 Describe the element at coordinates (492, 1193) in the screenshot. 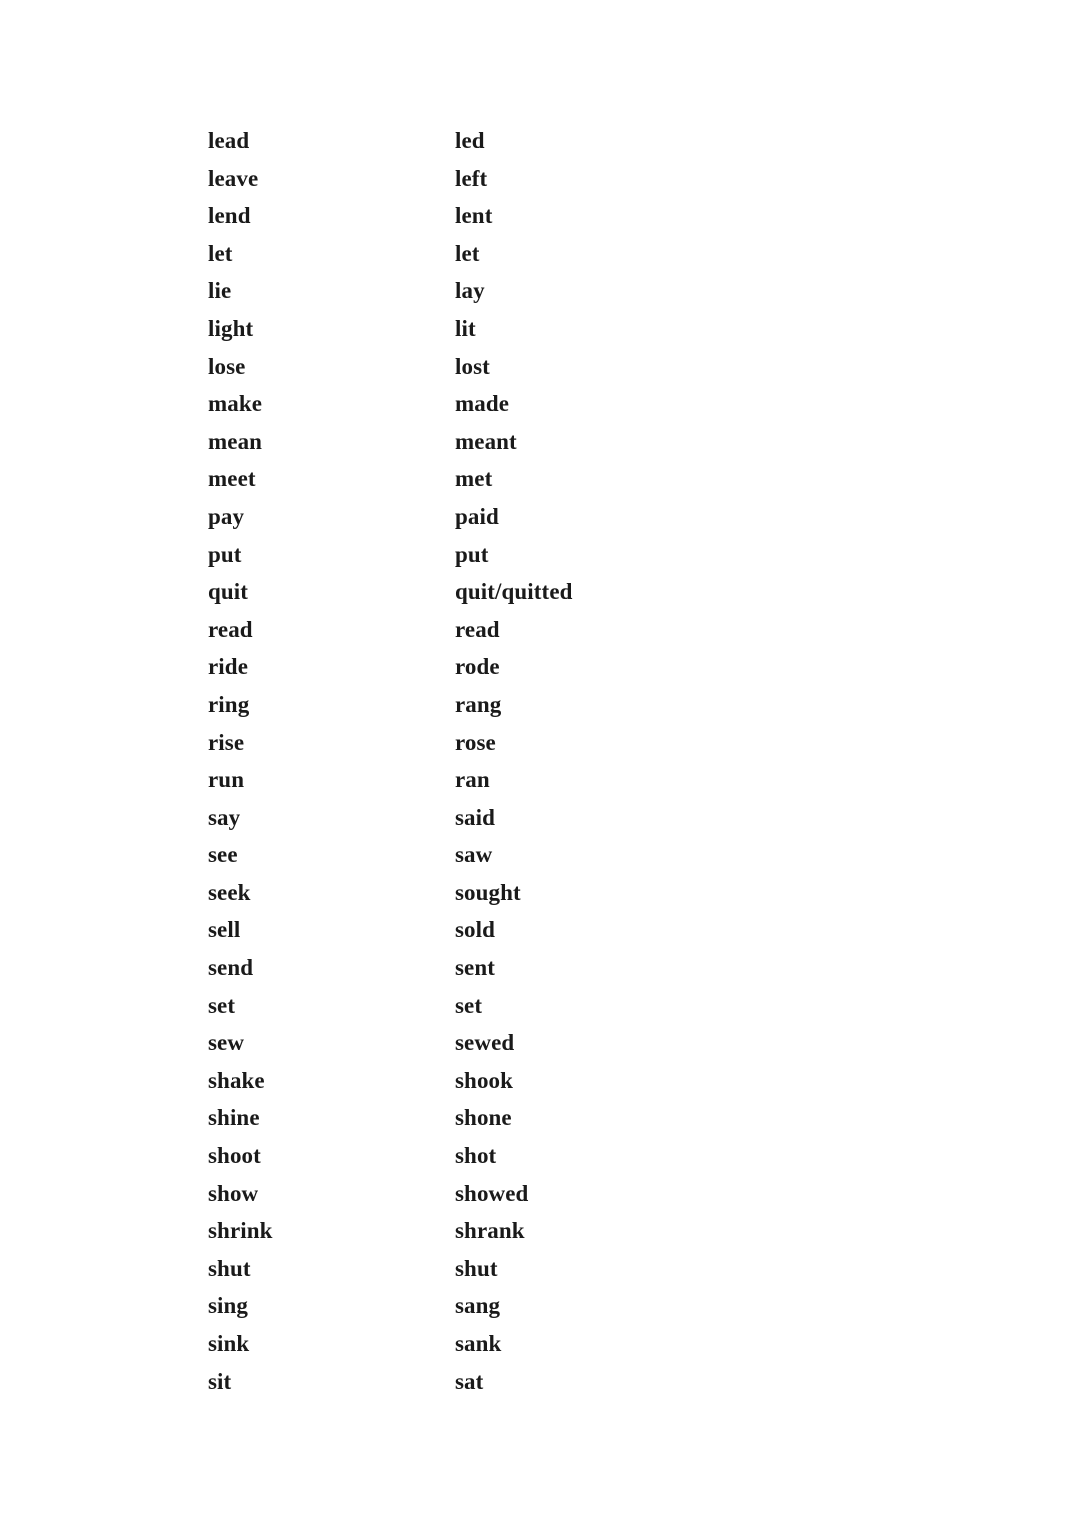

I see `verb-past-simple: showed` at that location.